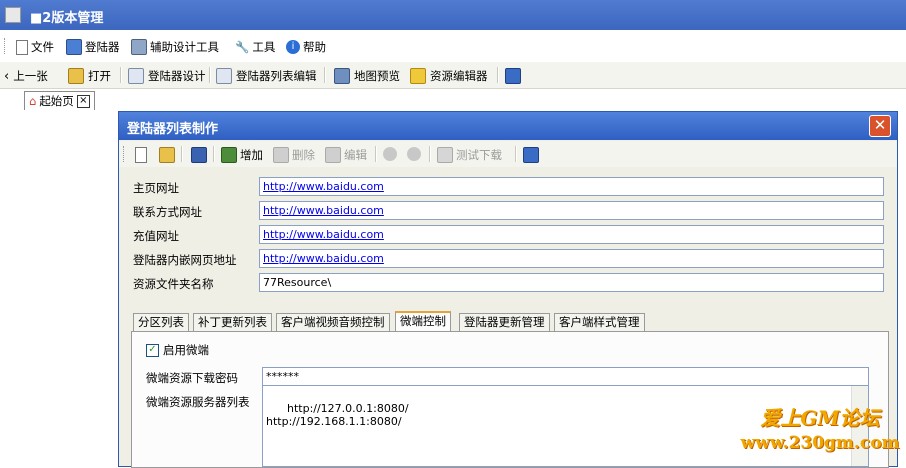 This screenshot has height=468, width=906. I want to click on tab-partition-list: 分区列表, so click(161, 322).